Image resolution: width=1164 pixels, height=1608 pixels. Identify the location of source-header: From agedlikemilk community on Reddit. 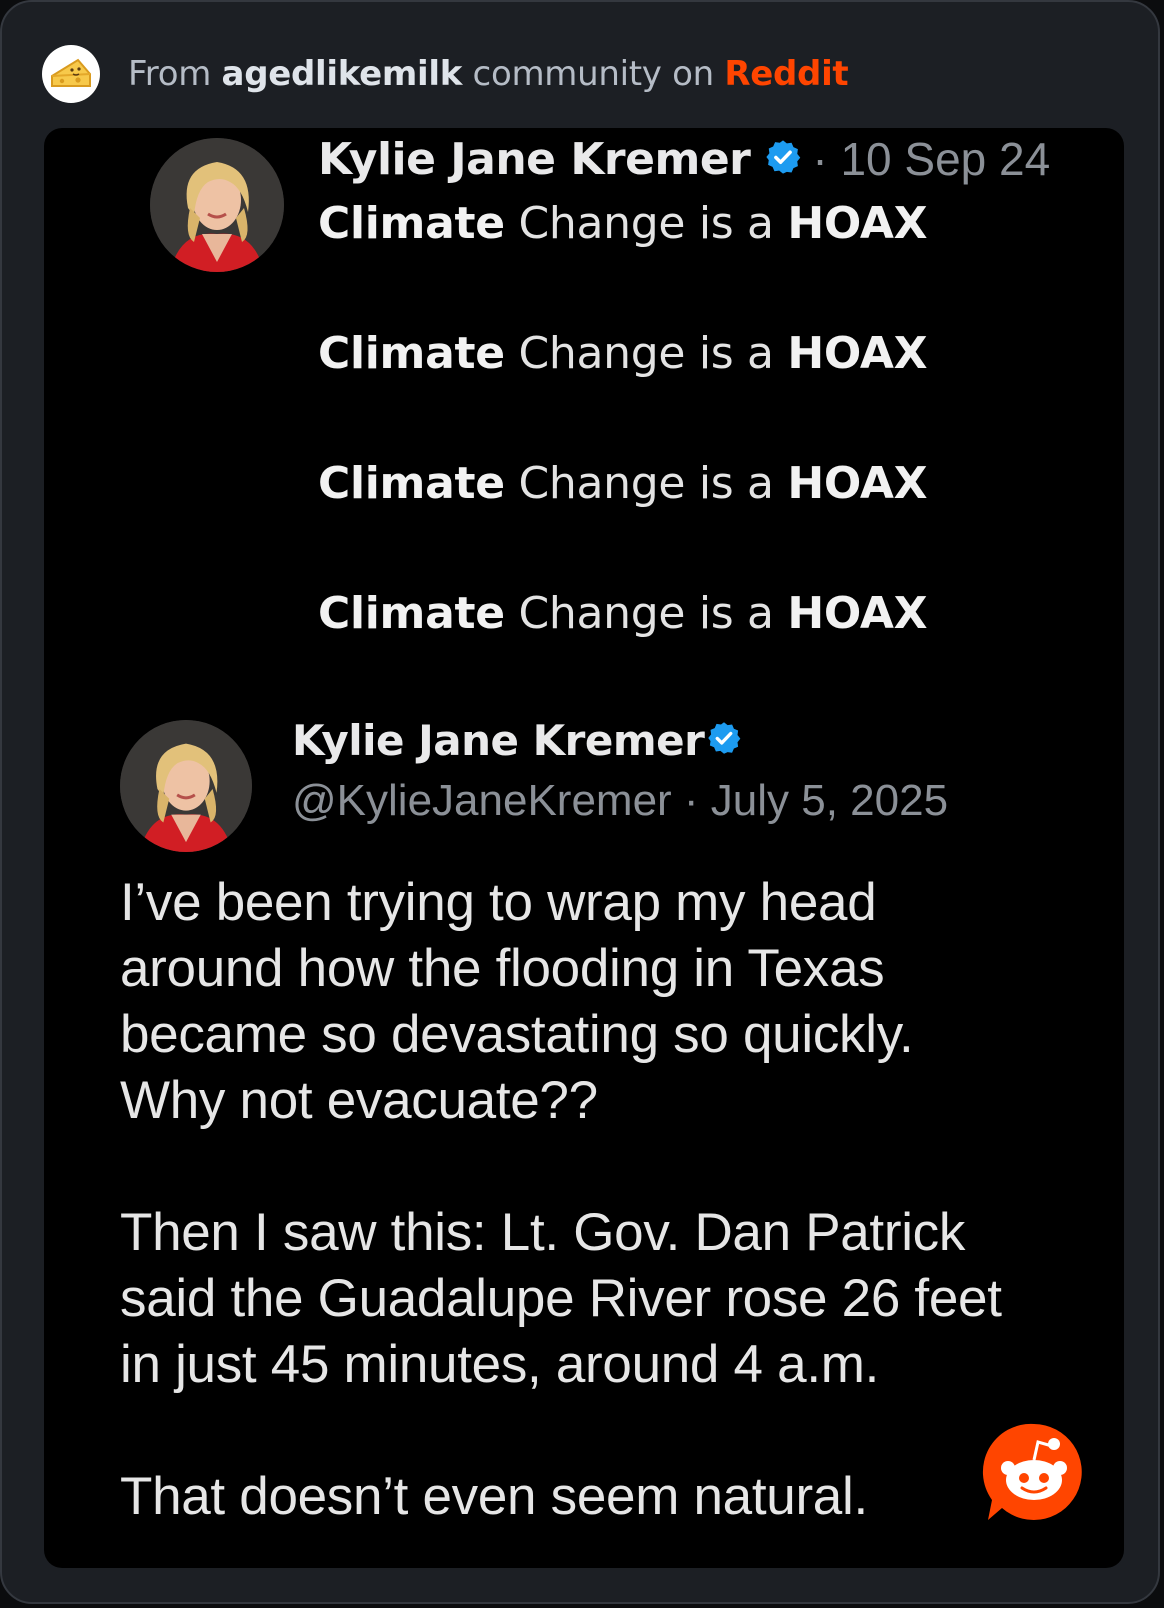
(445, 74).